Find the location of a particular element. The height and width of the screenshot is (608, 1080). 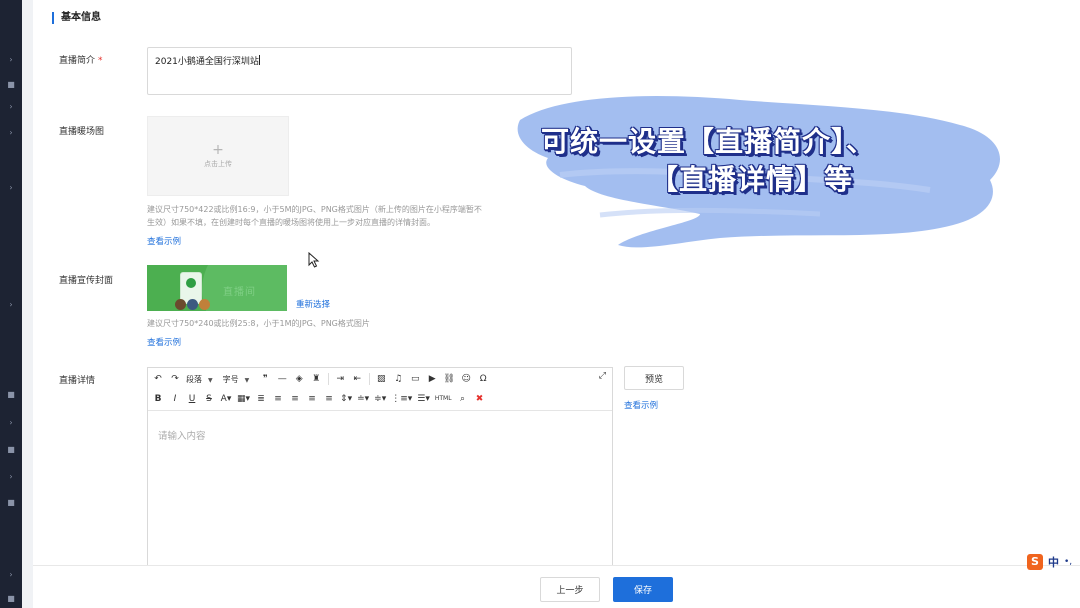

cover-reselect-link: 重新选择 is located at coordinates (313, 304).